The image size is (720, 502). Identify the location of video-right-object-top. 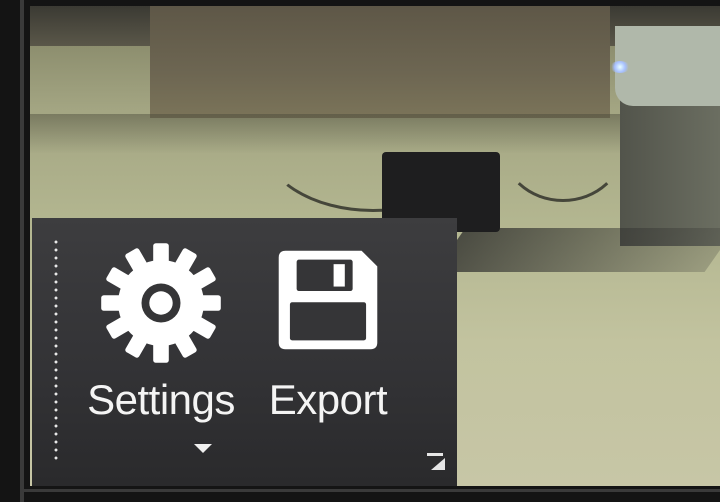
(667, 66).